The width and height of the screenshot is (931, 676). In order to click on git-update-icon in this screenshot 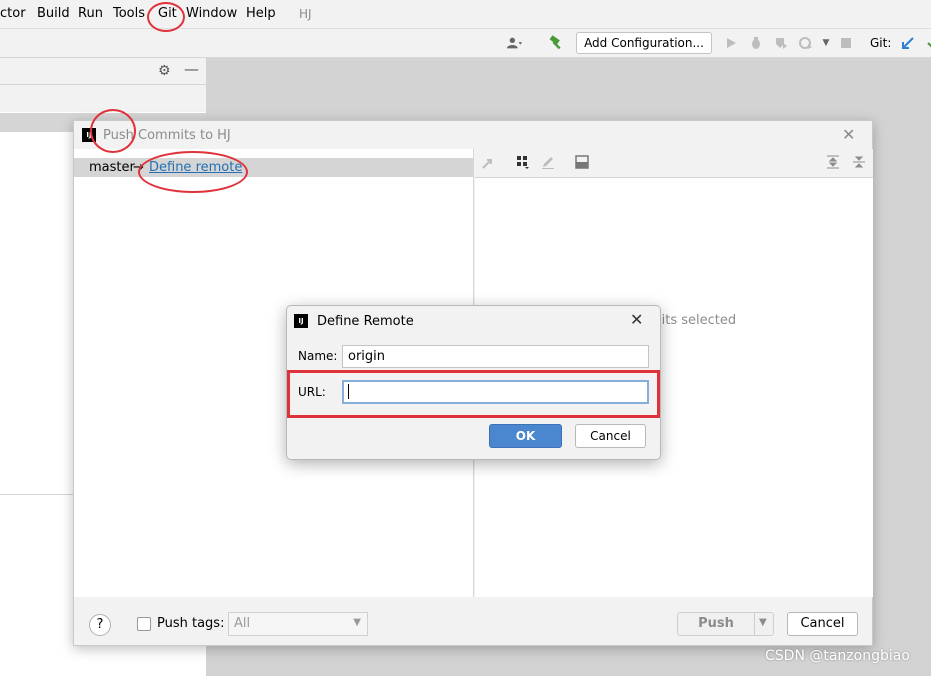, I will do `click(908, 43)`.